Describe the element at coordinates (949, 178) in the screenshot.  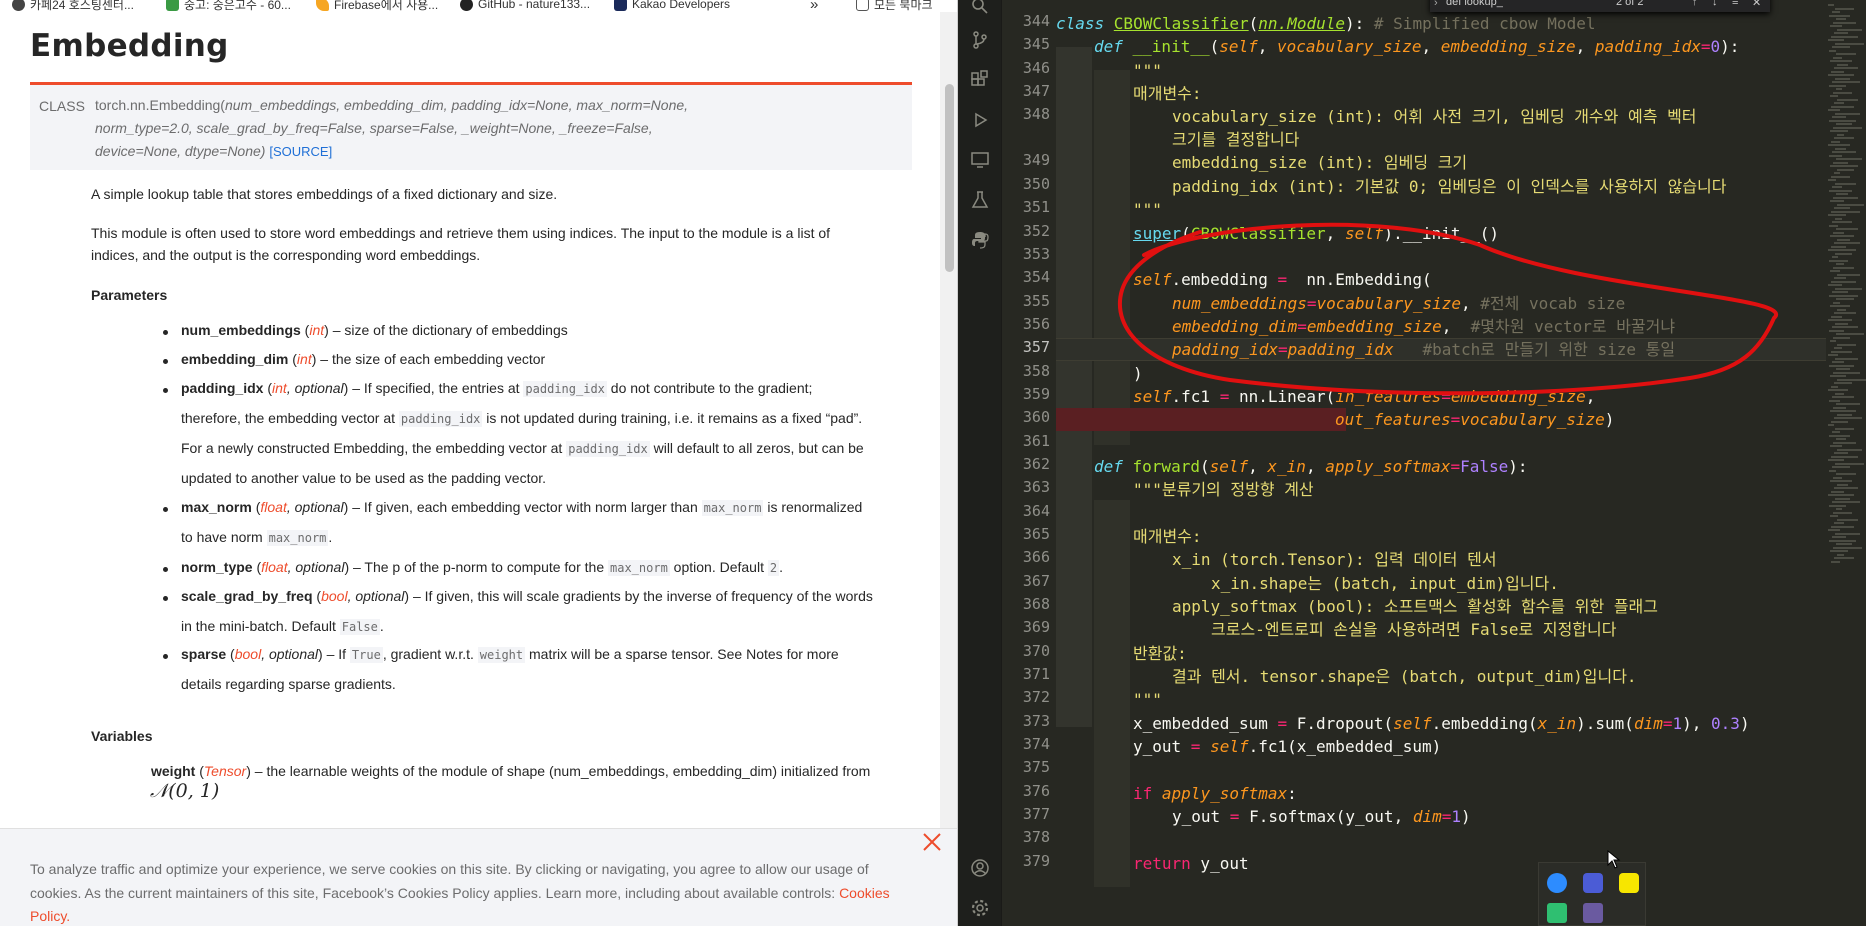
I see `scroll-thumb` at that location.